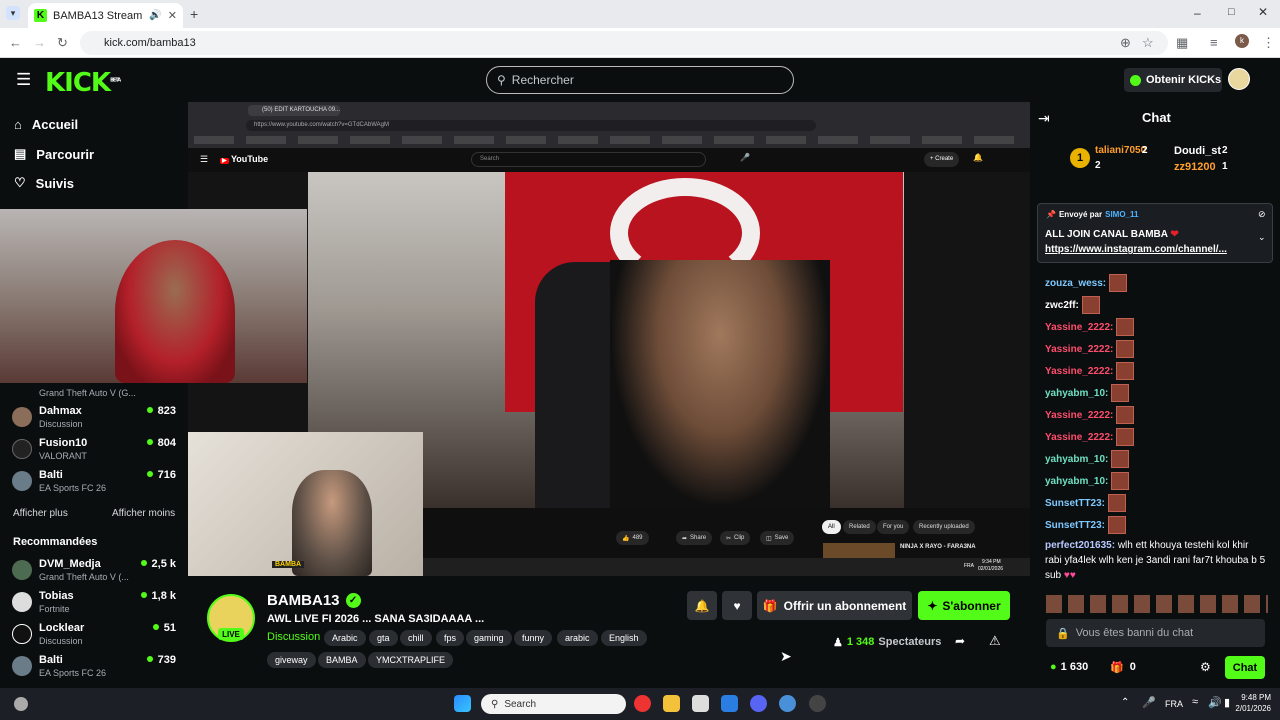 This screenshot has width=1280, height=720. Describe the element at coordinates (737, 605) in the screenshot. I see `follow-heart-button: ♥` at that location.